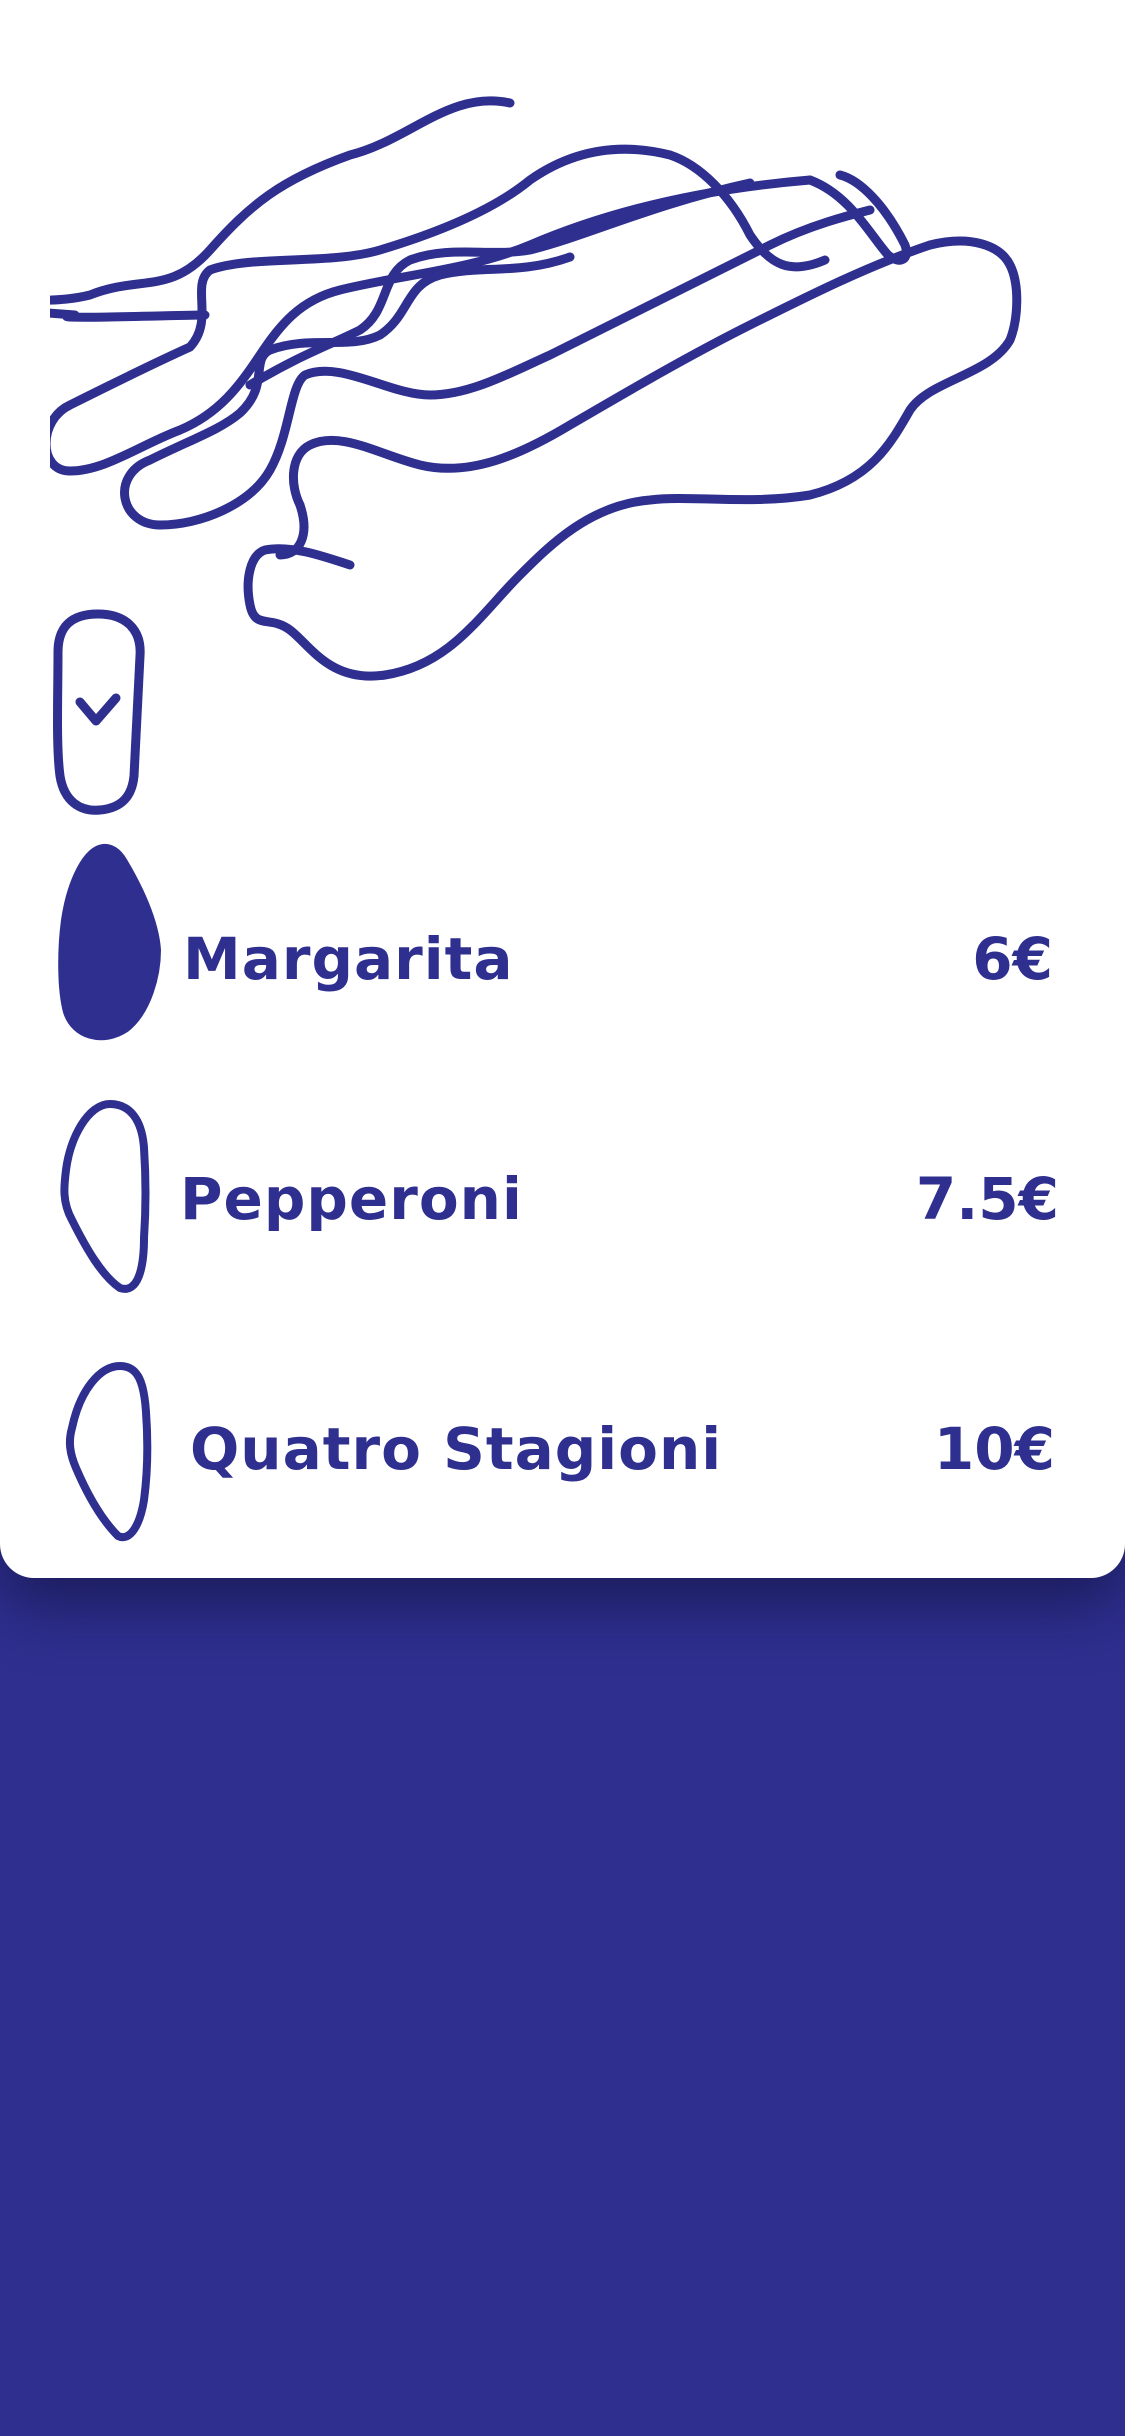 This screenshot has width=1125, height=2436. What do you see at coordinates (562, 938) in the screenshot?
I see `menu-item-margarita: Margarita 6€` at bounding box center [562, 938].